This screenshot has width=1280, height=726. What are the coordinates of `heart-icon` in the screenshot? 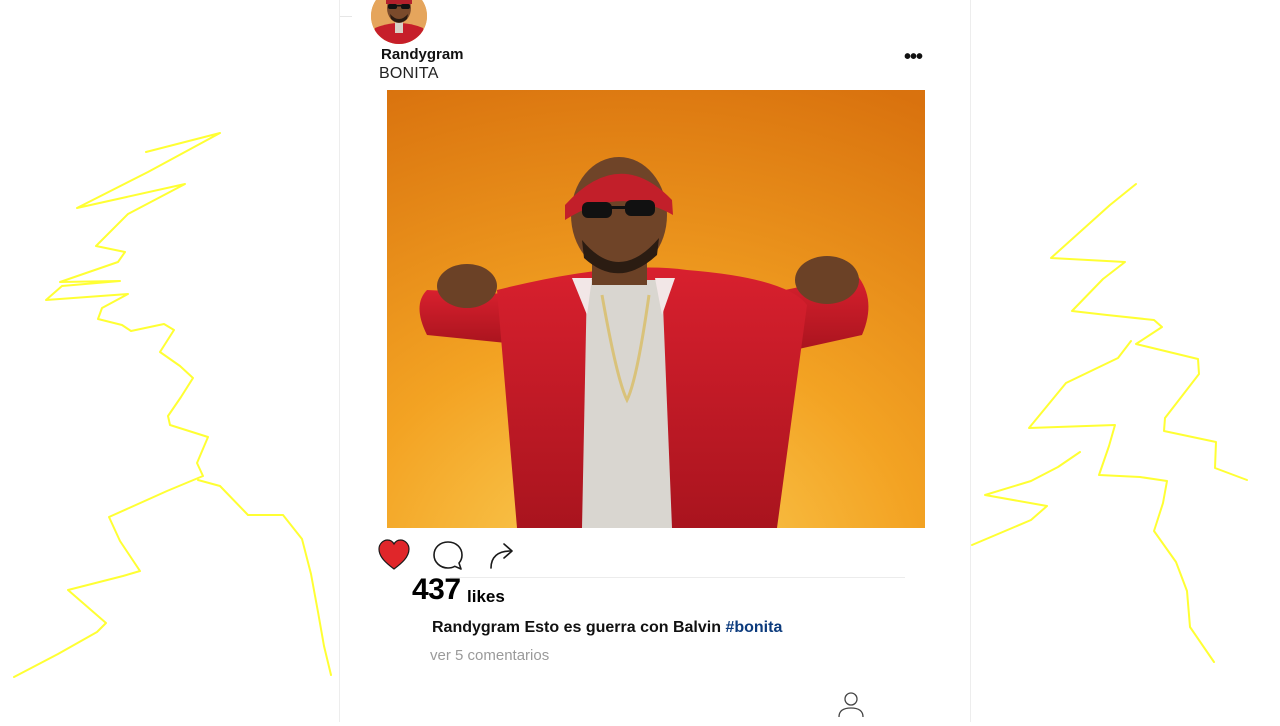 It's located at (394, 555).